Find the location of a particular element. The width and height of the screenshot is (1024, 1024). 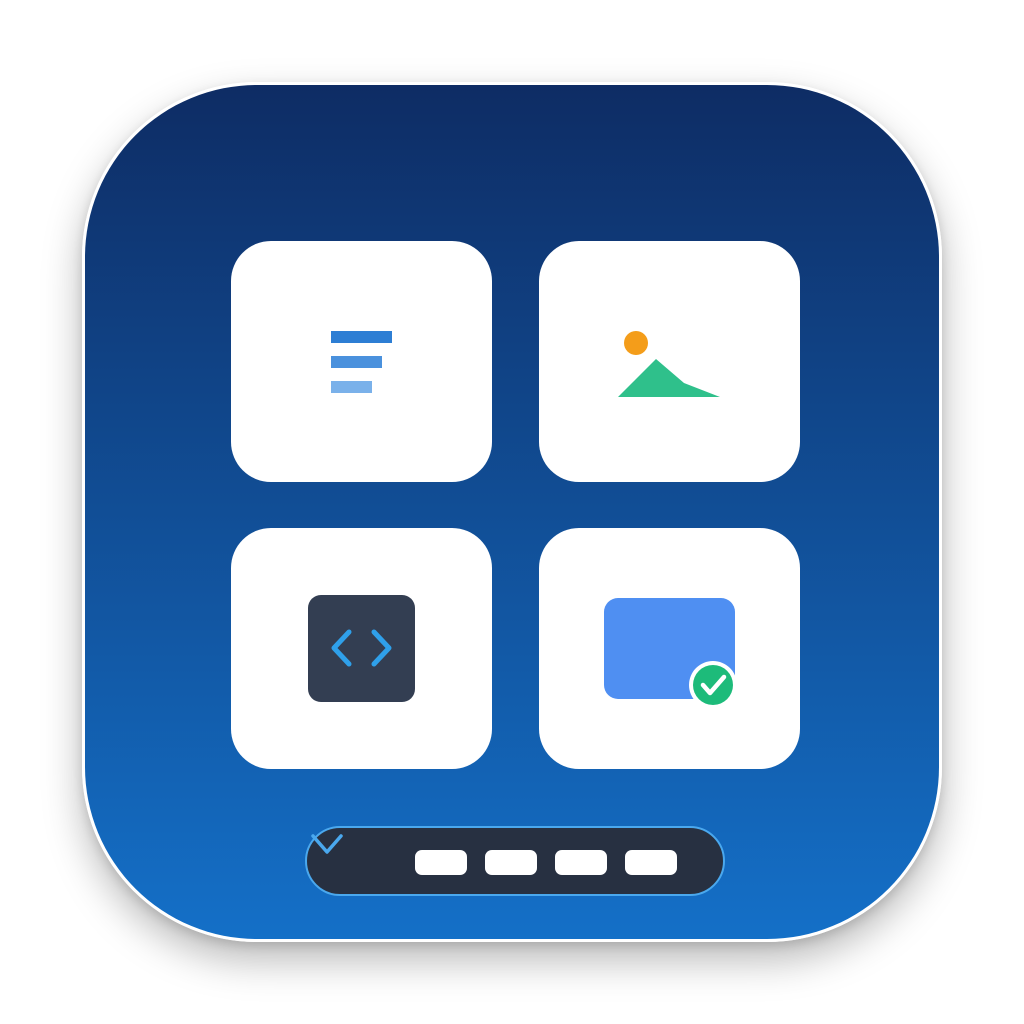

tile-text-document is located at coordinates (361, 361).